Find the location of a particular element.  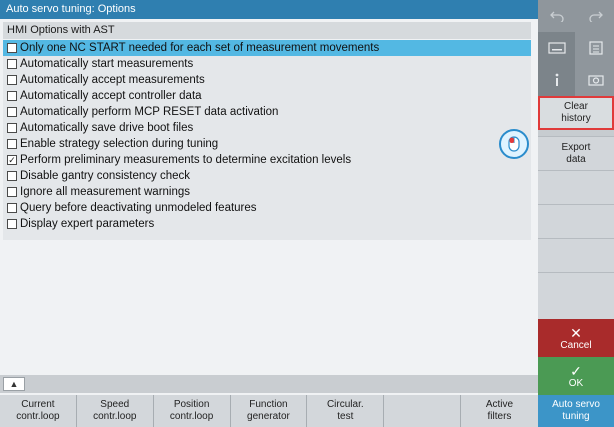

option-row: Display expert parameters is located at coordinates (267, 224).